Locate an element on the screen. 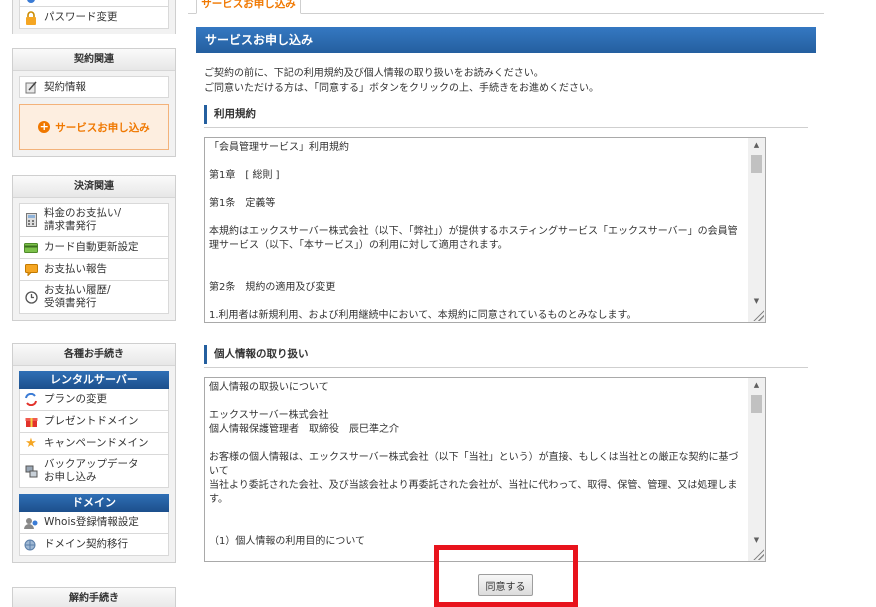  sidebar-item-payment-history: お支払い履歴/受領書発行 is located at coordinates (94, 297).